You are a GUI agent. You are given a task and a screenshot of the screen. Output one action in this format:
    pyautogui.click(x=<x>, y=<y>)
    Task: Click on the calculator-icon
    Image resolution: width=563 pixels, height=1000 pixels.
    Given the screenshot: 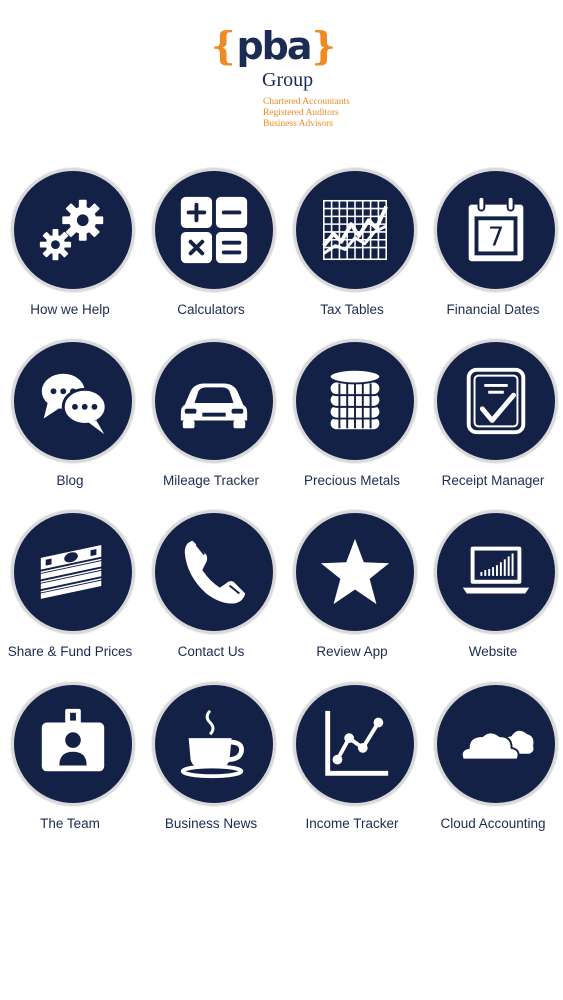 What is the action you would take?
    pyautogui.click(x=214, y=230)
    